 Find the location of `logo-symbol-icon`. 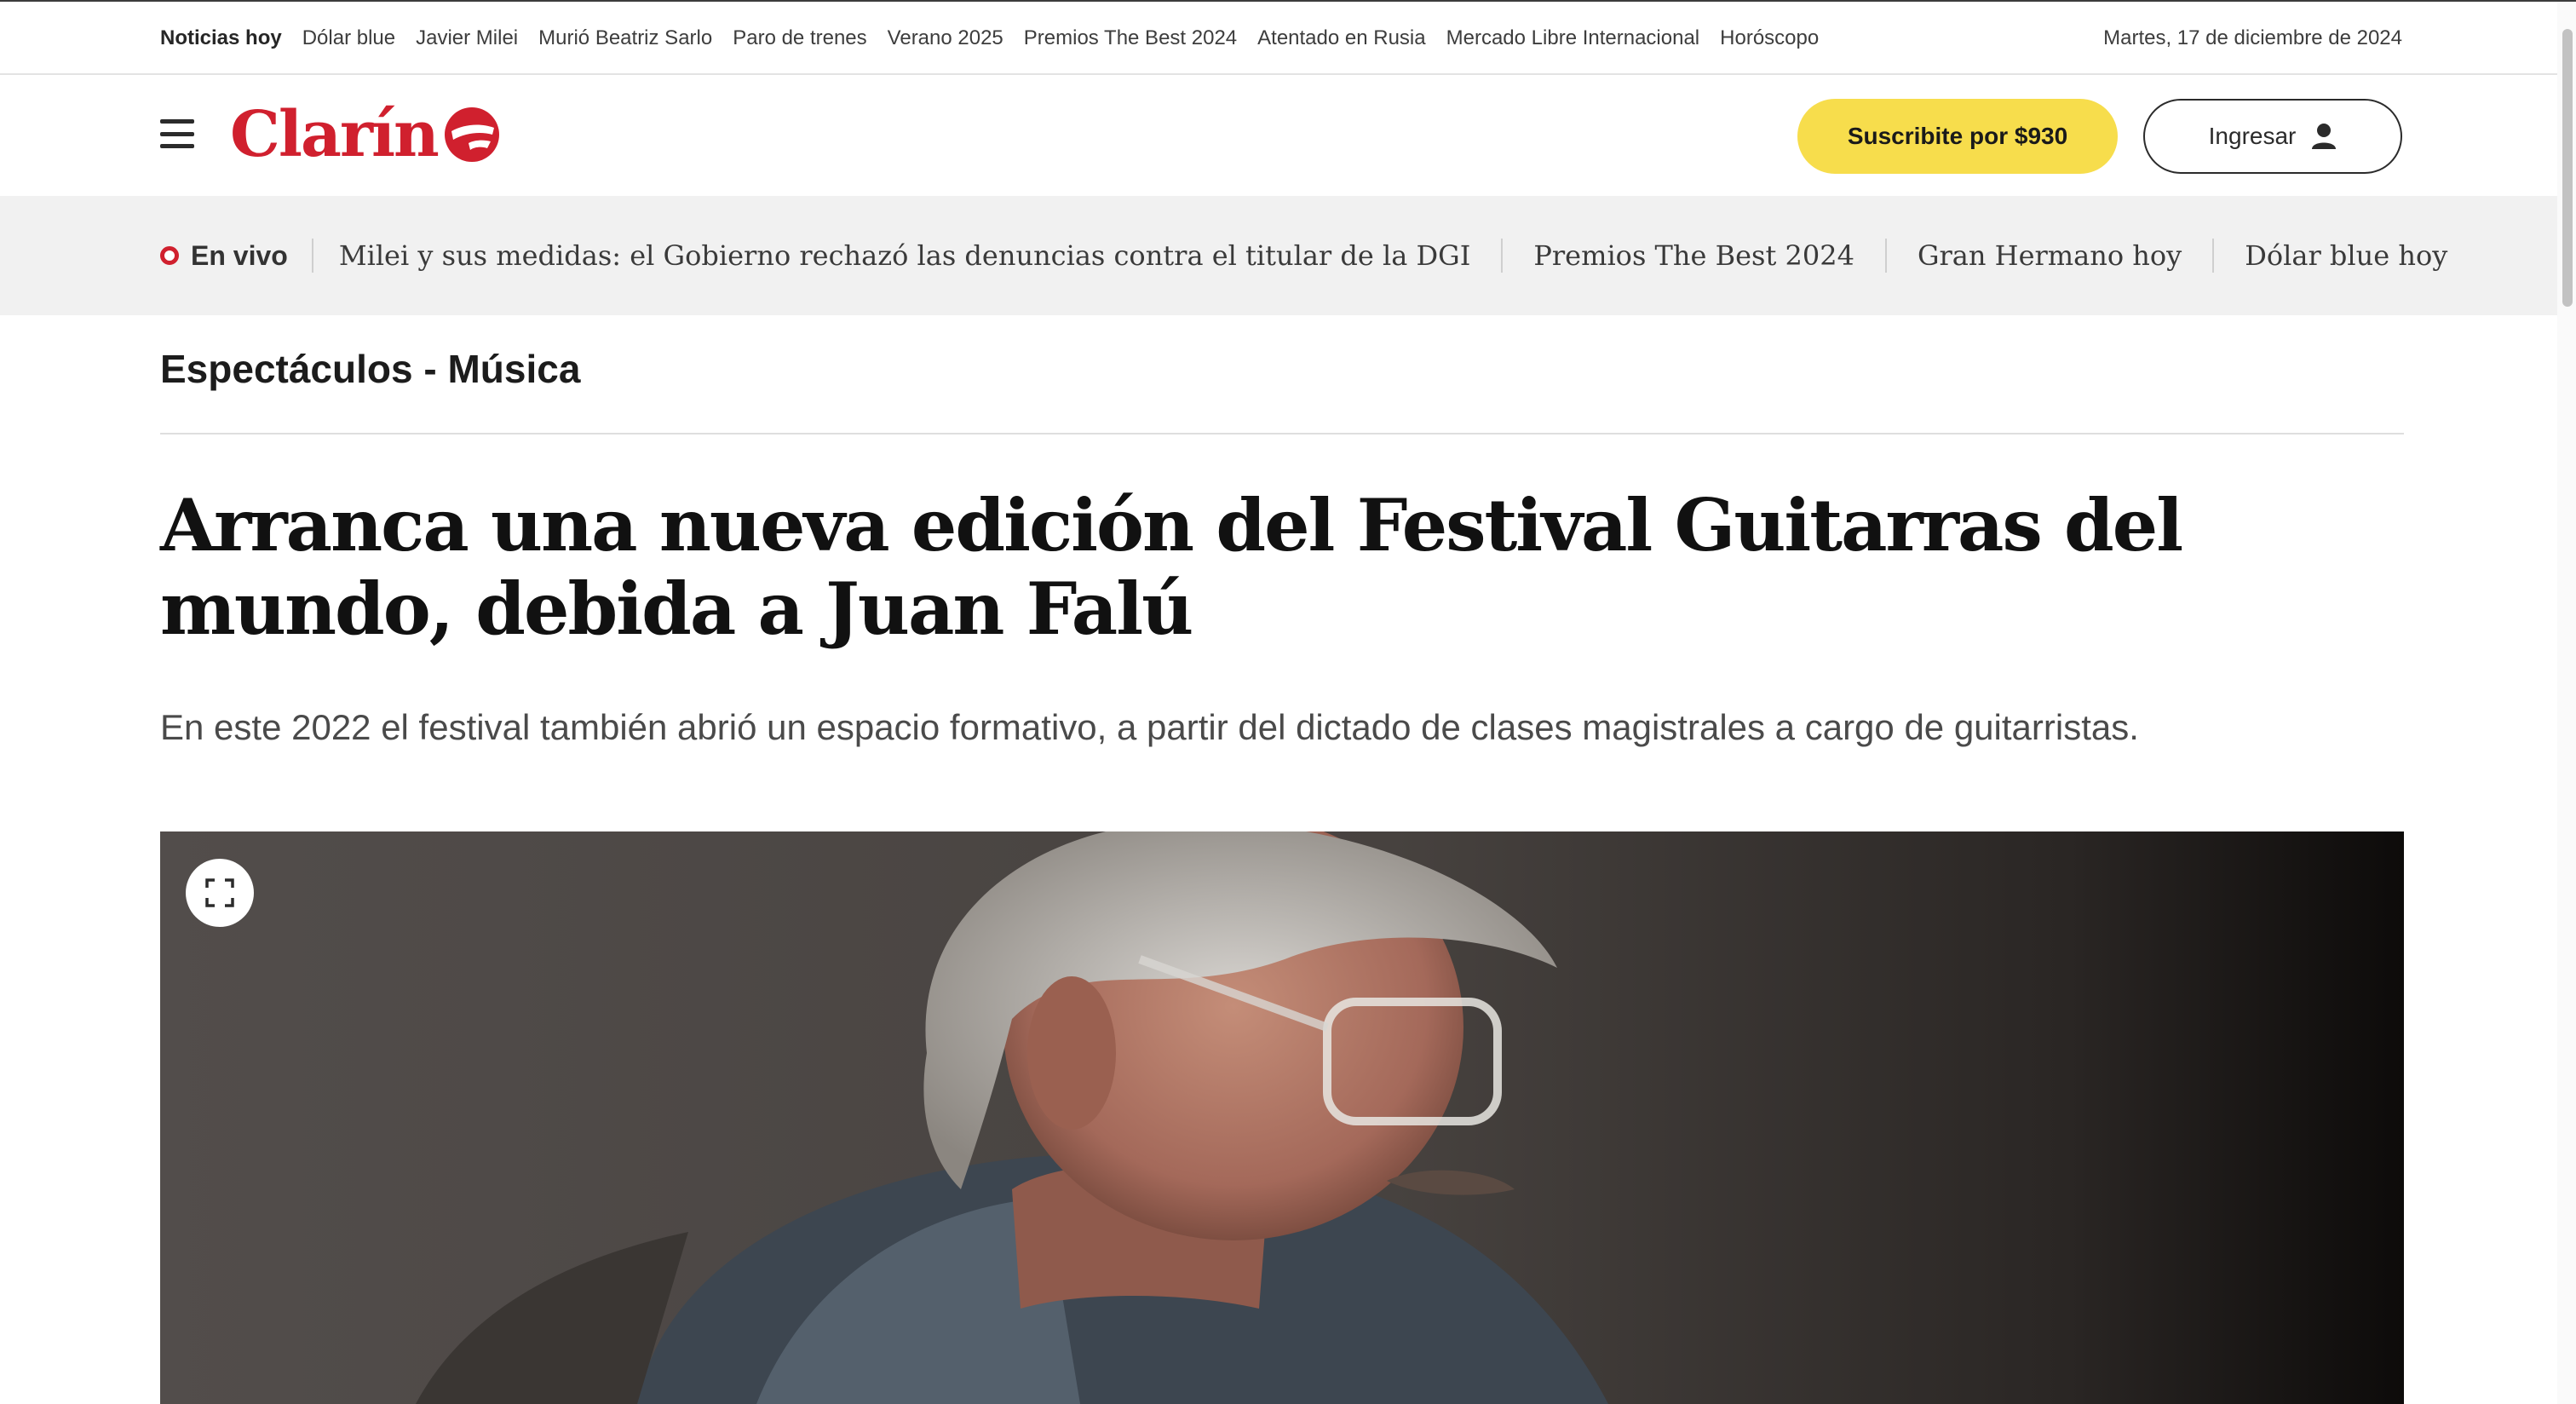

logo-symbol-icon is located at coordinates (471, 134).